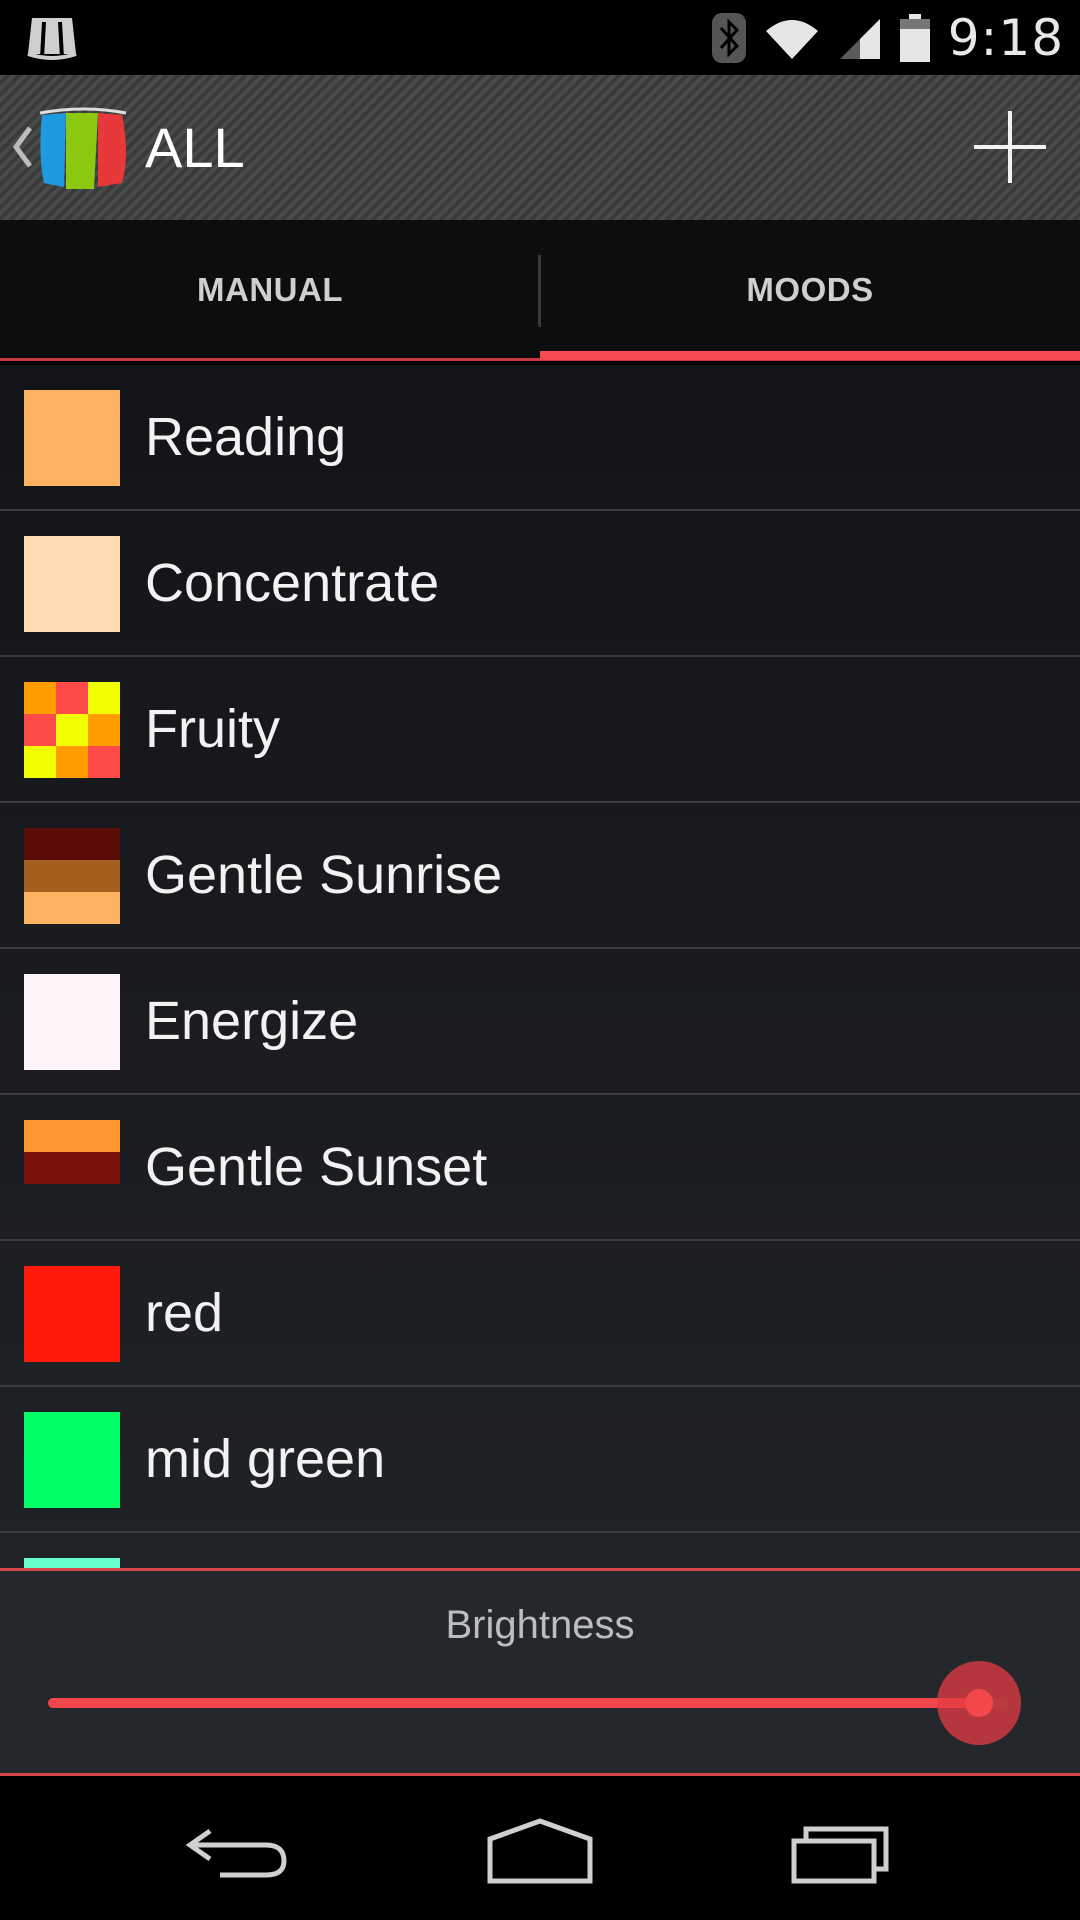 Image resolution: width=1080 pixels, height=1920 pixels. Describe the element at coordinates (1010, 147) in the screenshot. I see `add-icon` at that location.